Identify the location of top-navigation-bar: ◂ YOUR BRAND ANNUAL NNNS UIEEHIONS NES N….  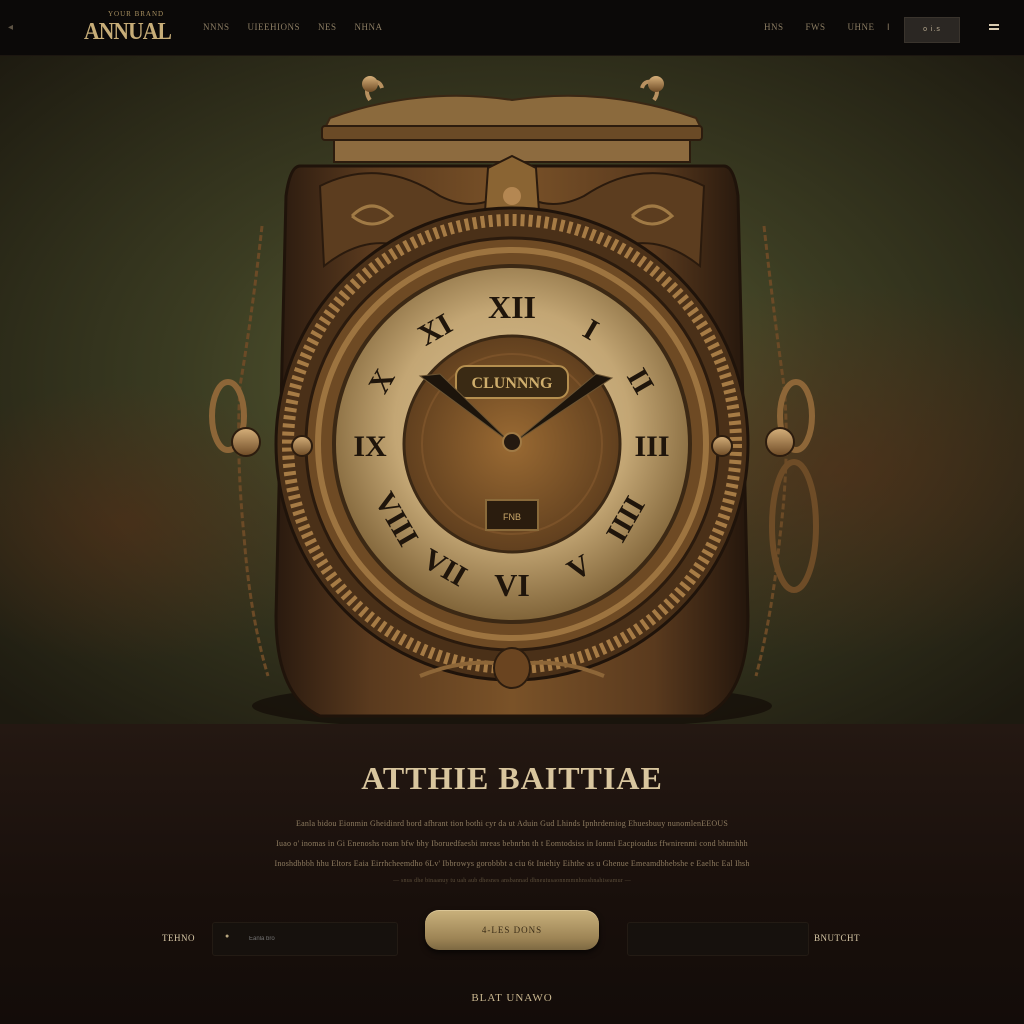
(512, 28).